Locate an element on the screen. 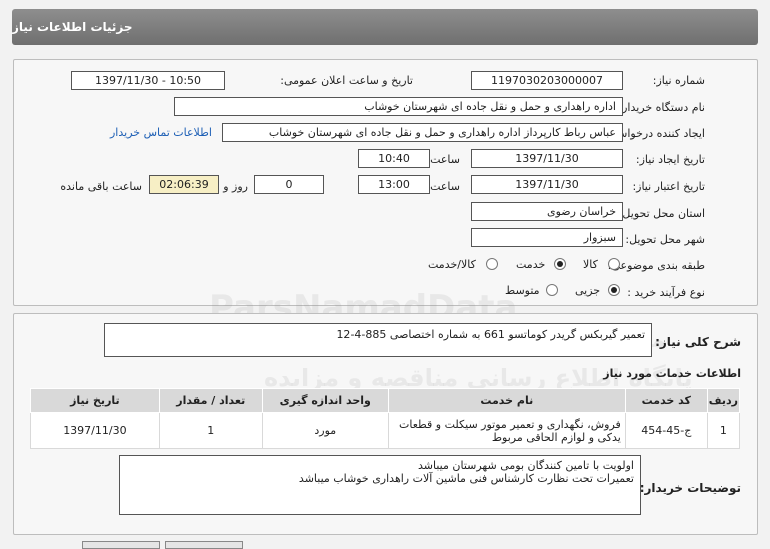 The width and height of the screenshot is (770, 549). need-number-field: 1197030203000007 is located at coordinates (547, 80).